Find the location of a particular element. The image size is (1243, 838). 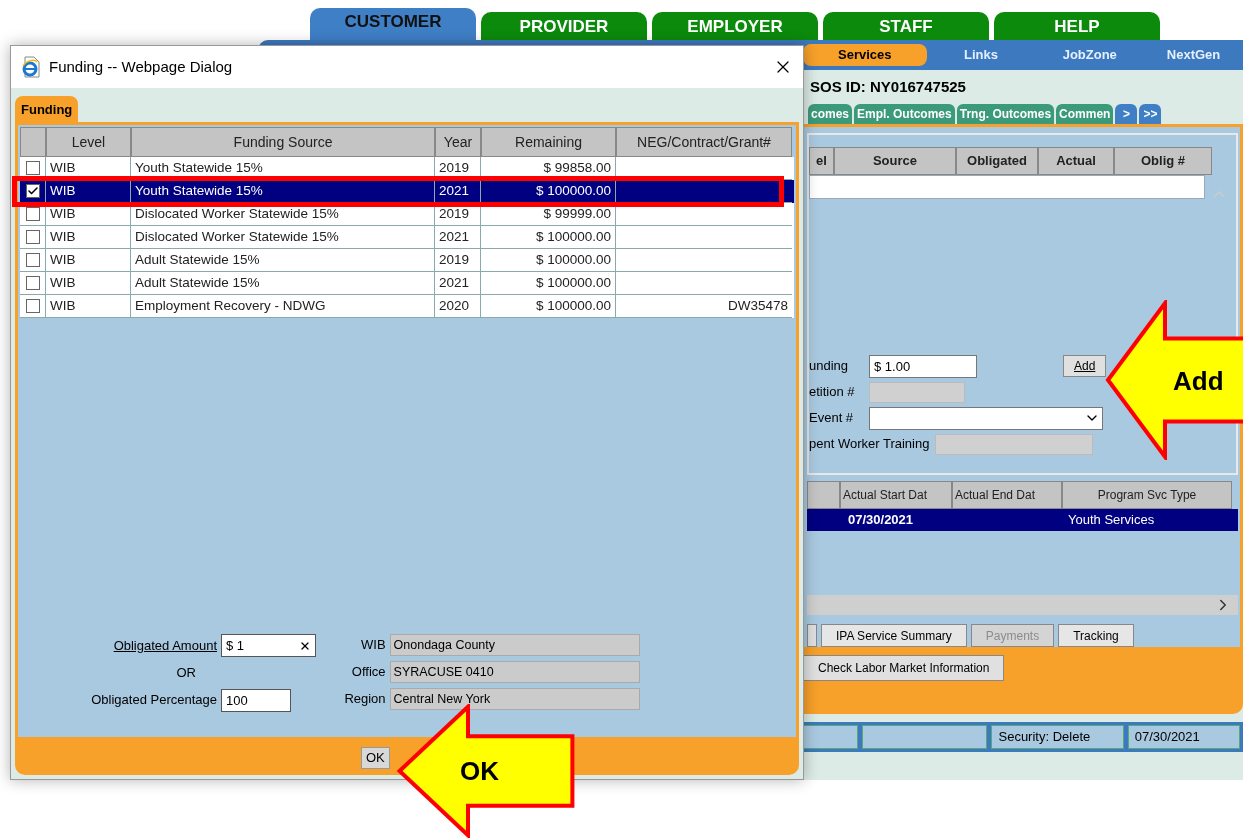

amount-field: $ 1 is located at coordinates (268, 645).